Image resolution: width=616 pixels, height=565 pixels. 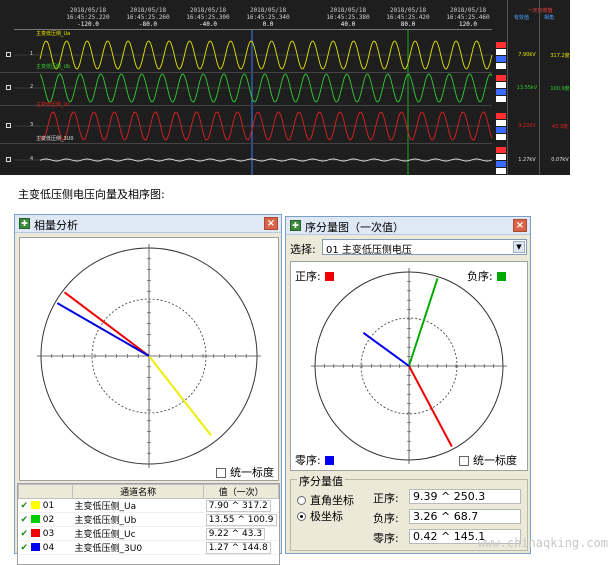 I want to click on row-check: ✔ 03, so click(x=45, y=533).